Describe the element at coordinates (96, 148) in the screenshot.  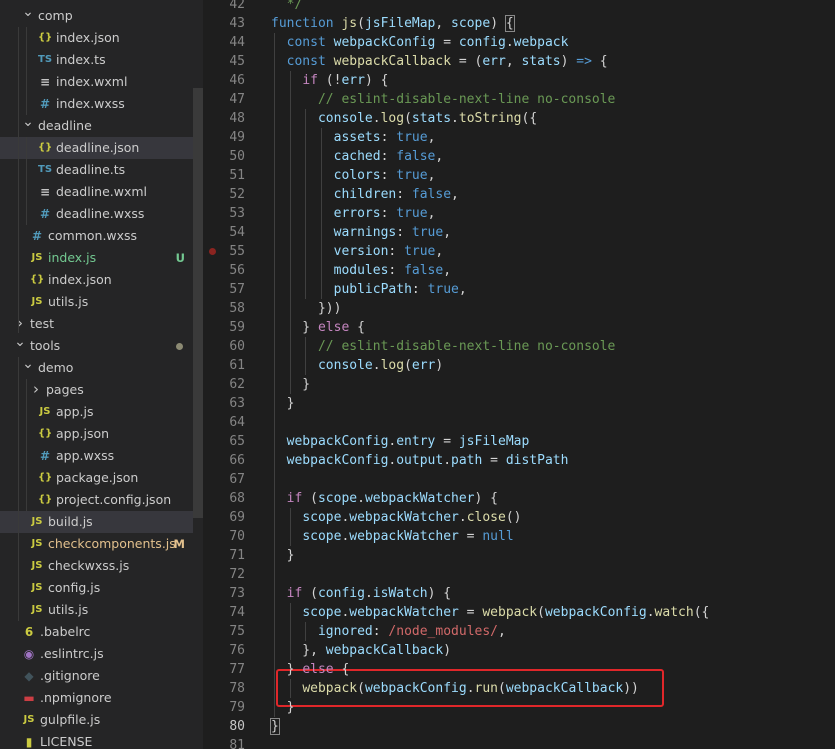
I see `explorer-file-deadline-json: {} deadline.json` at that location.